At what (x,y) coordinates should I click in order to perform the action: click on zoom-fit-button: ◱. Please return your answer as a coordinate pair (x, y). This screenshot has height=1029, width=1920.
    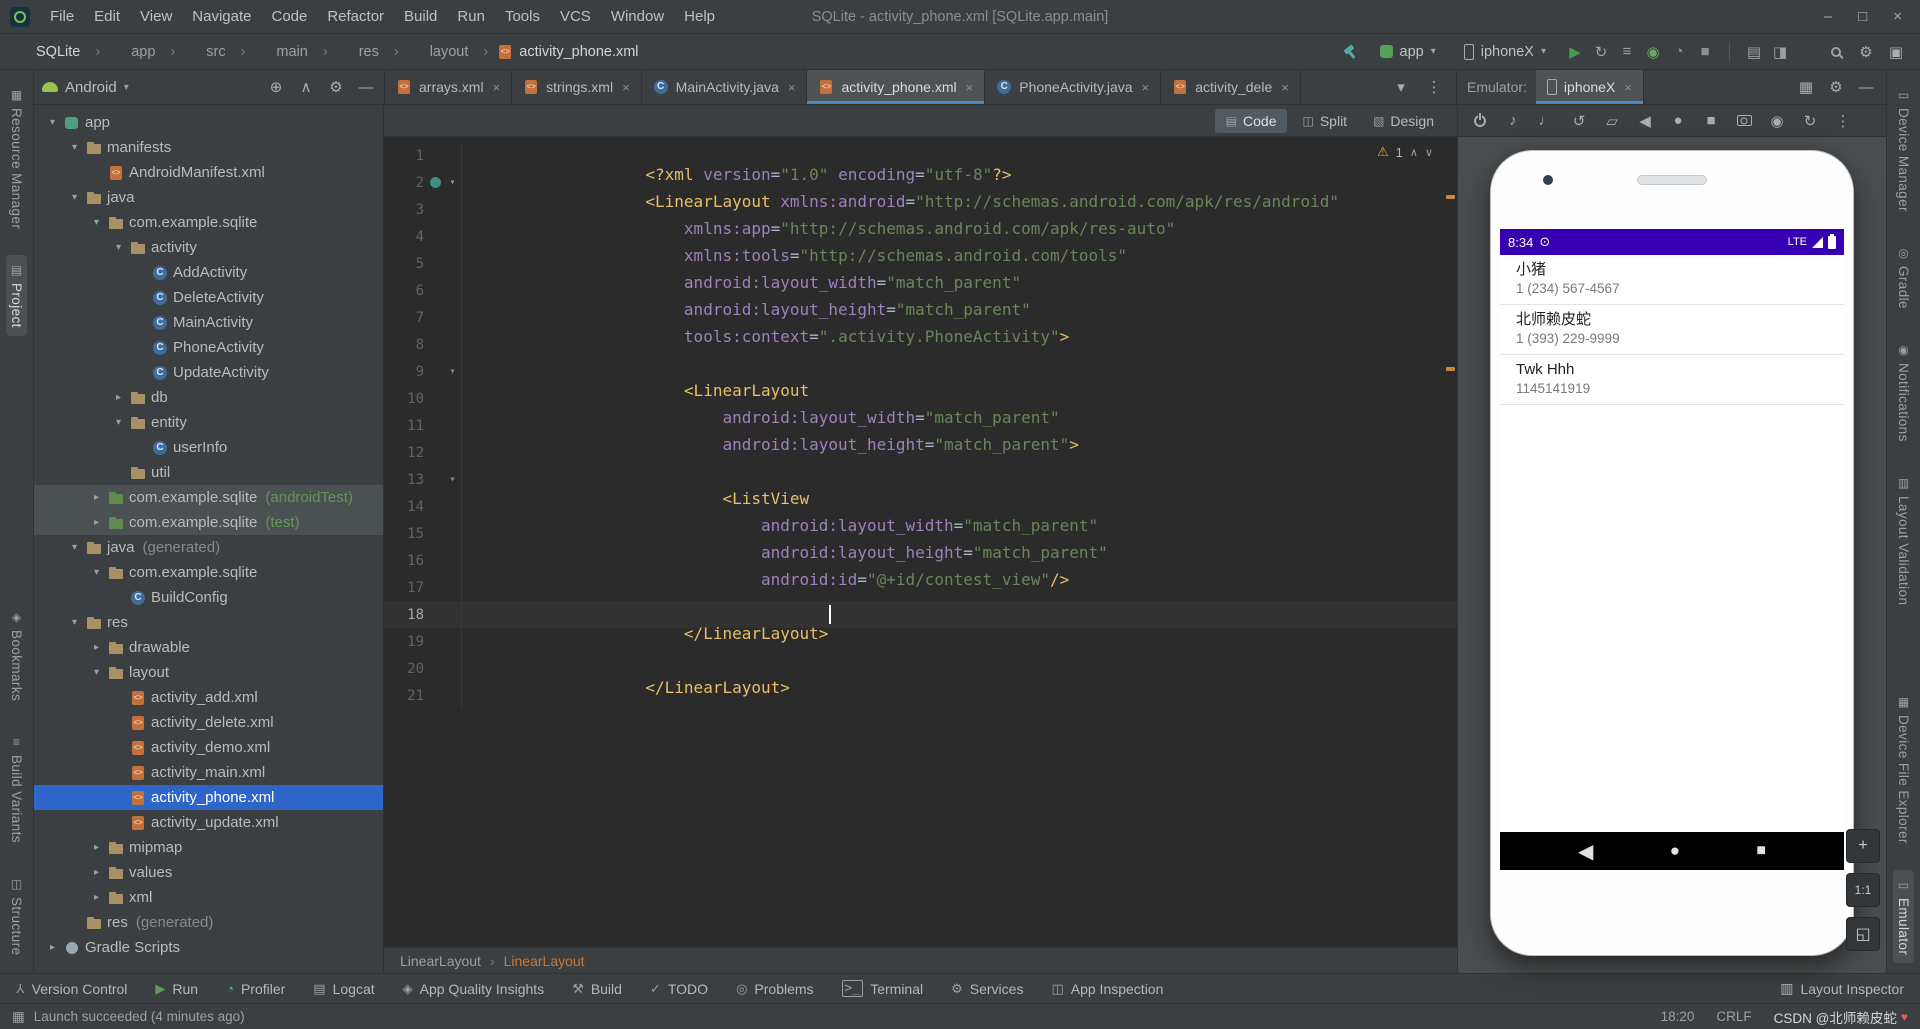
    Looking at the image, I should click on (1863, 934).